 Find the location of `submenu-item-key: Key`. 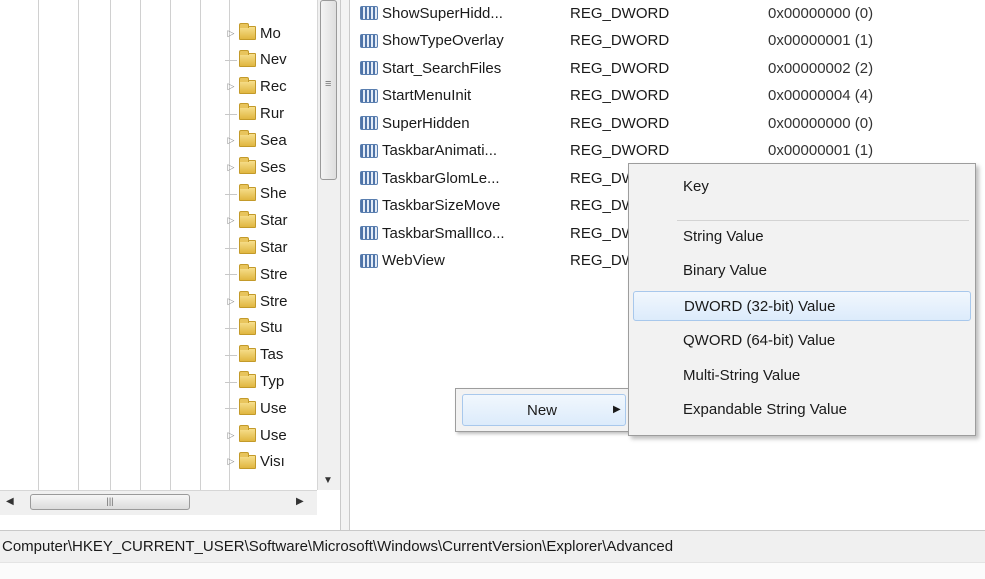

submenu-item-key: Key is located at coordinates (802, 187).